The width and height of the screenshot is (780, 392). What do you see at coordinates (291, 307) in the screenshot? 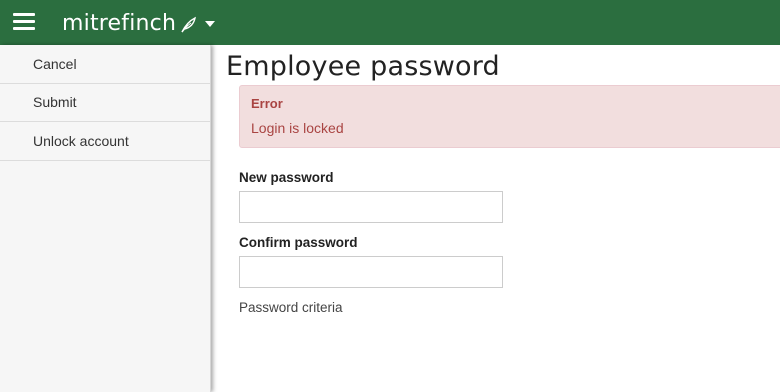
I see `password-criteria-link: Password criteria` at bounding box center [291, 307].